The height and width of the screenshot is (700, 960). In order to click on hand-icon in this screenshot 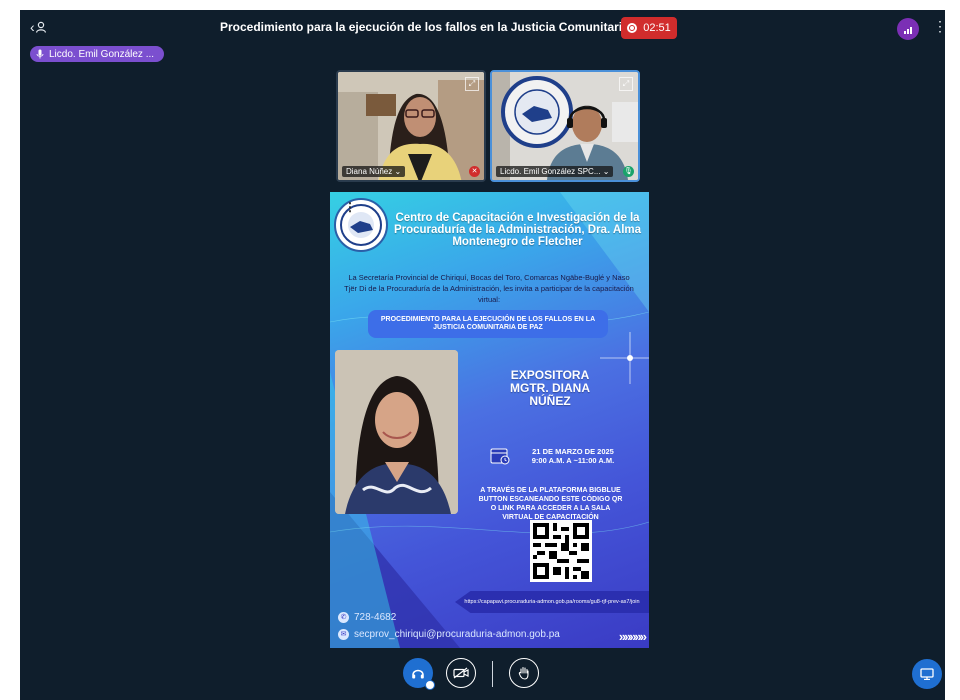, I will do `click(523, 673)`.